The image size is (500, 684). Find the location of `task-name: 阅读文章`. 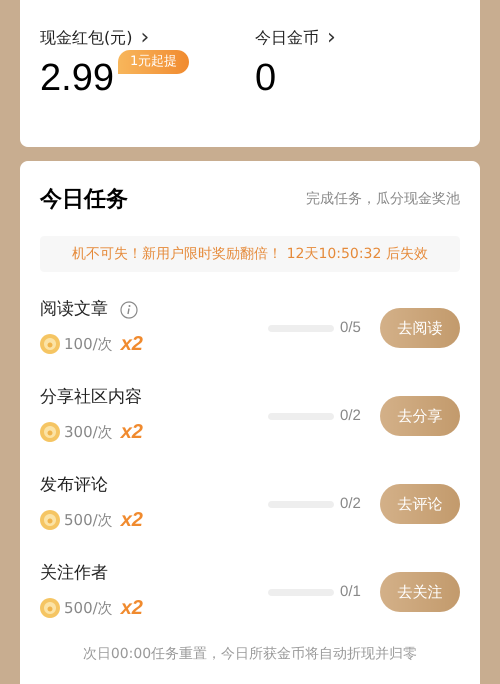

task-name: 阅读文章 is located at coordinates (74, 310).